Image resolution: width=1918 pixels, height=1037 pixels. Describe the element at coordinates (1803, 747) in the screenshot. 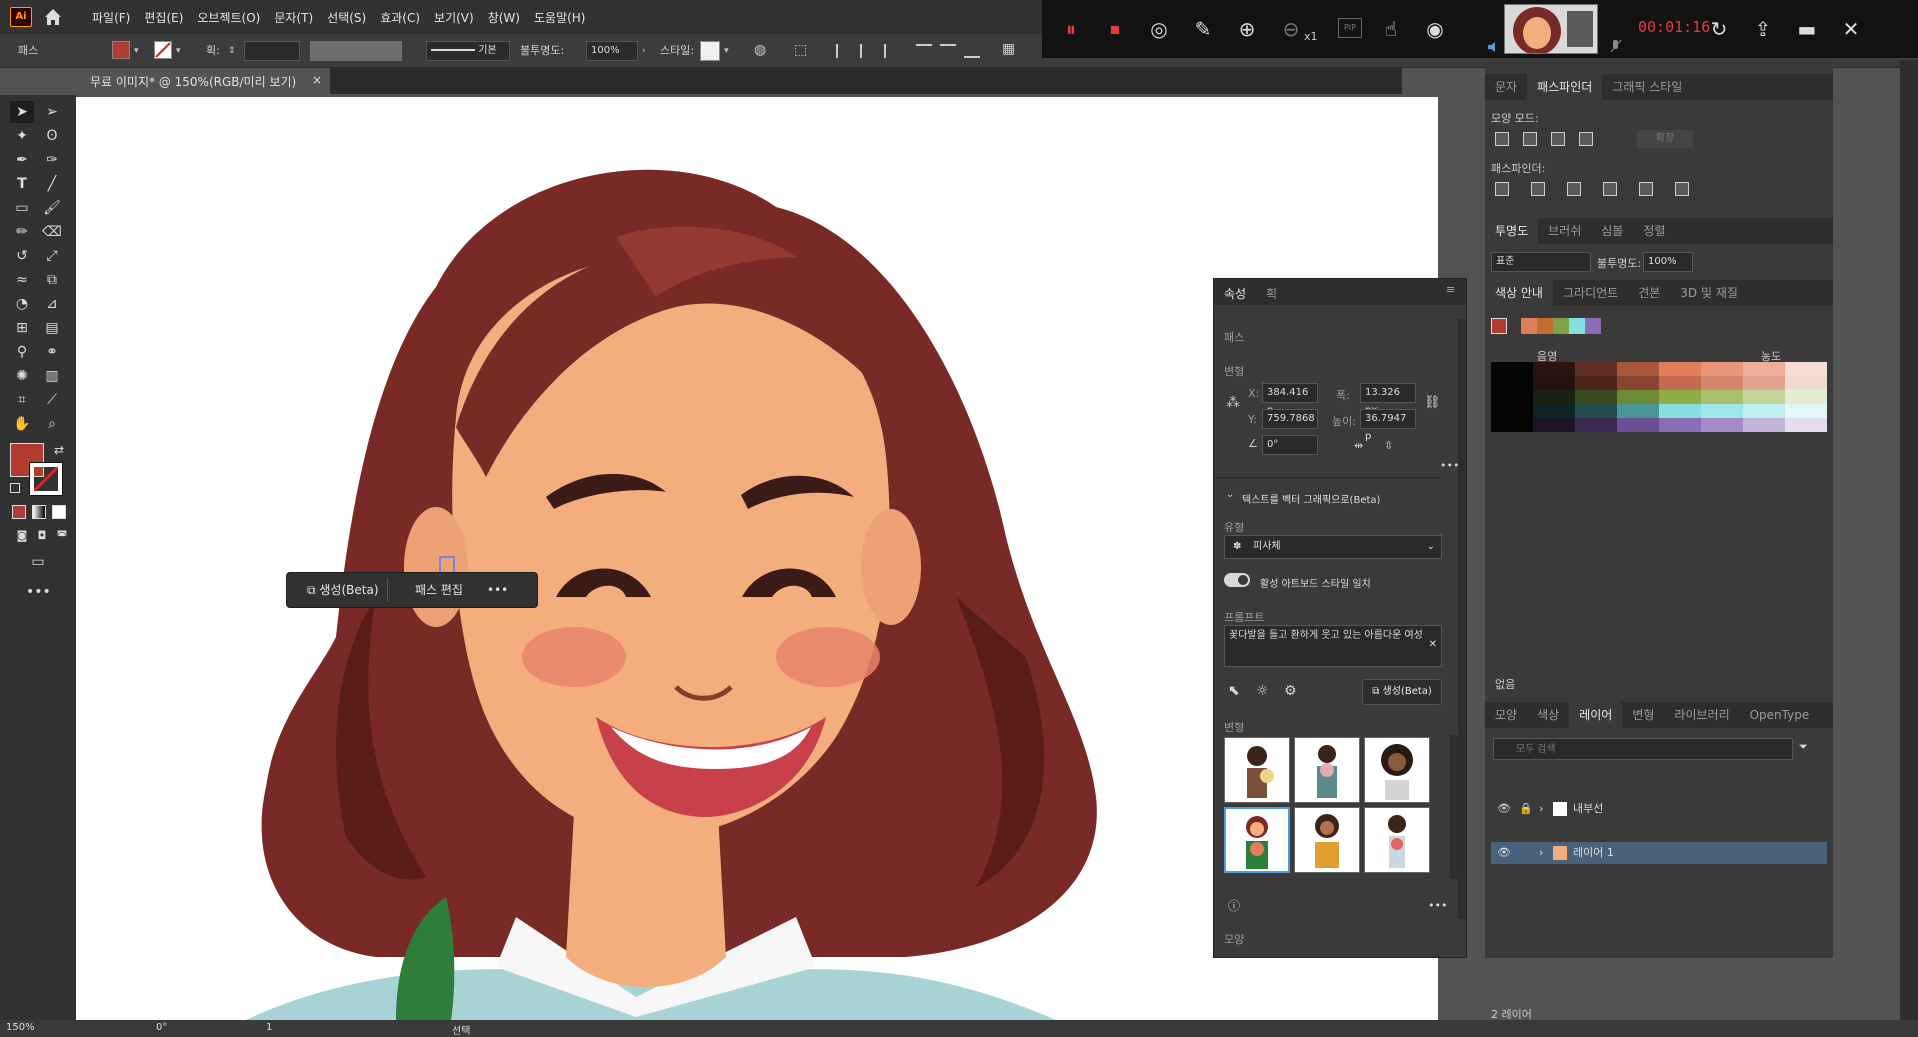

I see `filter-icon: ⏷` at that location.